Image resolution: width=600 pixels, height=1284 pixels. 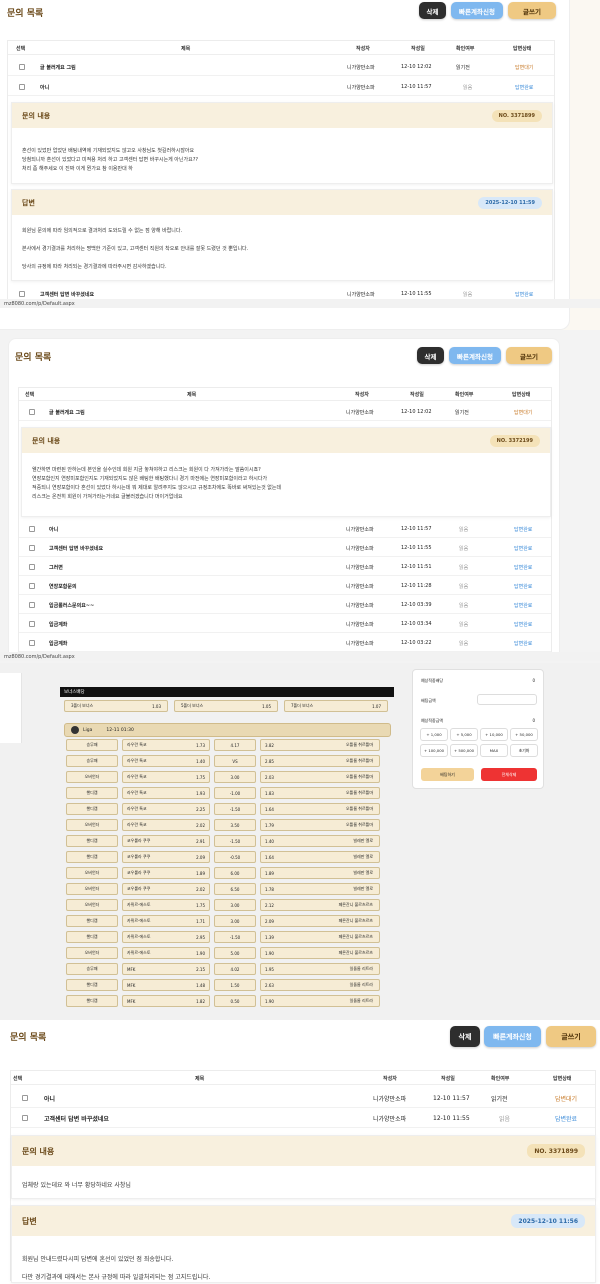 I want to click on home-odds-button: 코우룰라 쿠쿠 2.02, so click(x=166, y=889).